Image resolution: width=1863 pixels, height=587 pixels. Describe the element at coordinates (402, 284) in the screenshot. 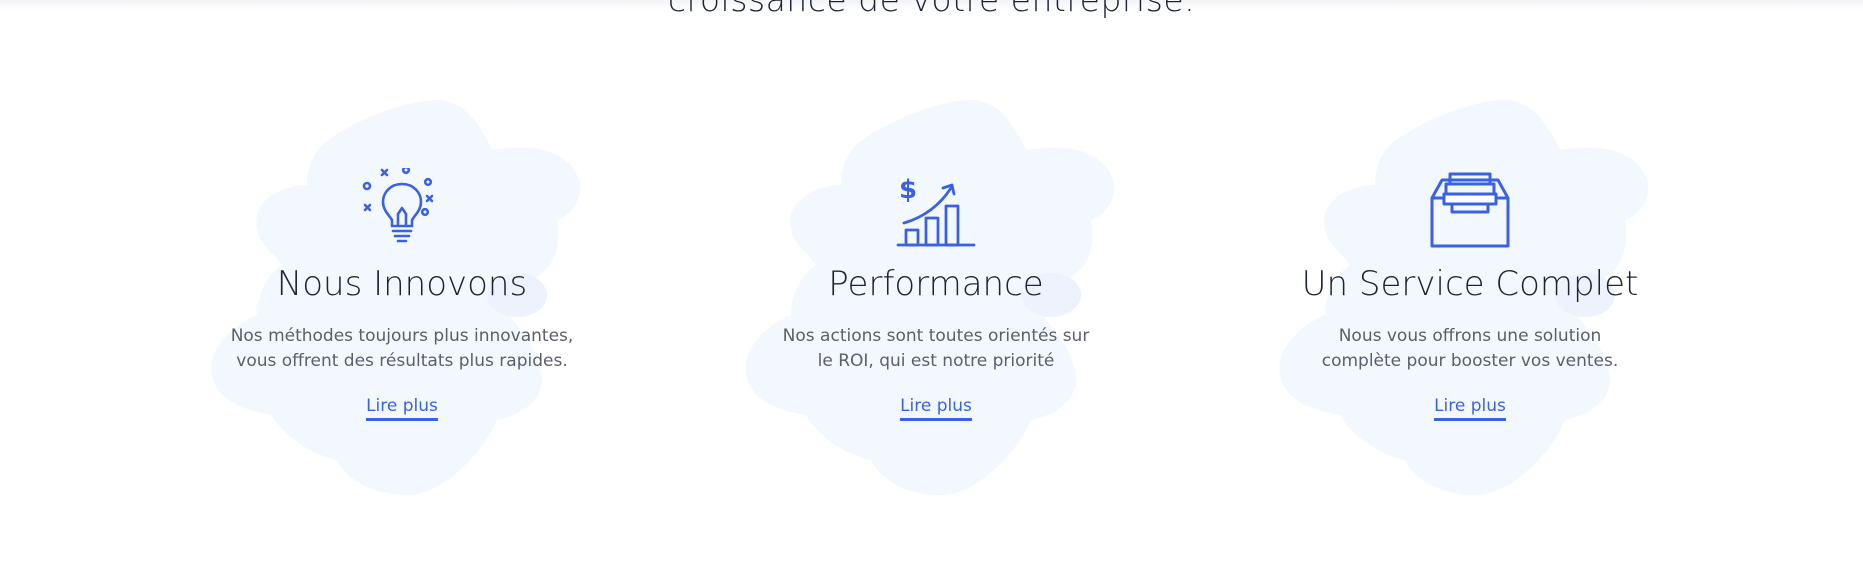

I see `card-title: Nous Innovons` at that location.